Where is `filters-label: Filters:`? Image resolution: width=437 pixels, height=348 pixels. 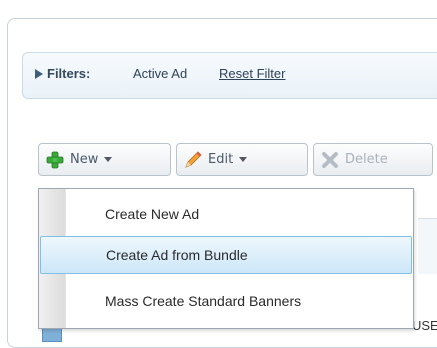
filters-label: Filters: is located at coordinates (68, 73).